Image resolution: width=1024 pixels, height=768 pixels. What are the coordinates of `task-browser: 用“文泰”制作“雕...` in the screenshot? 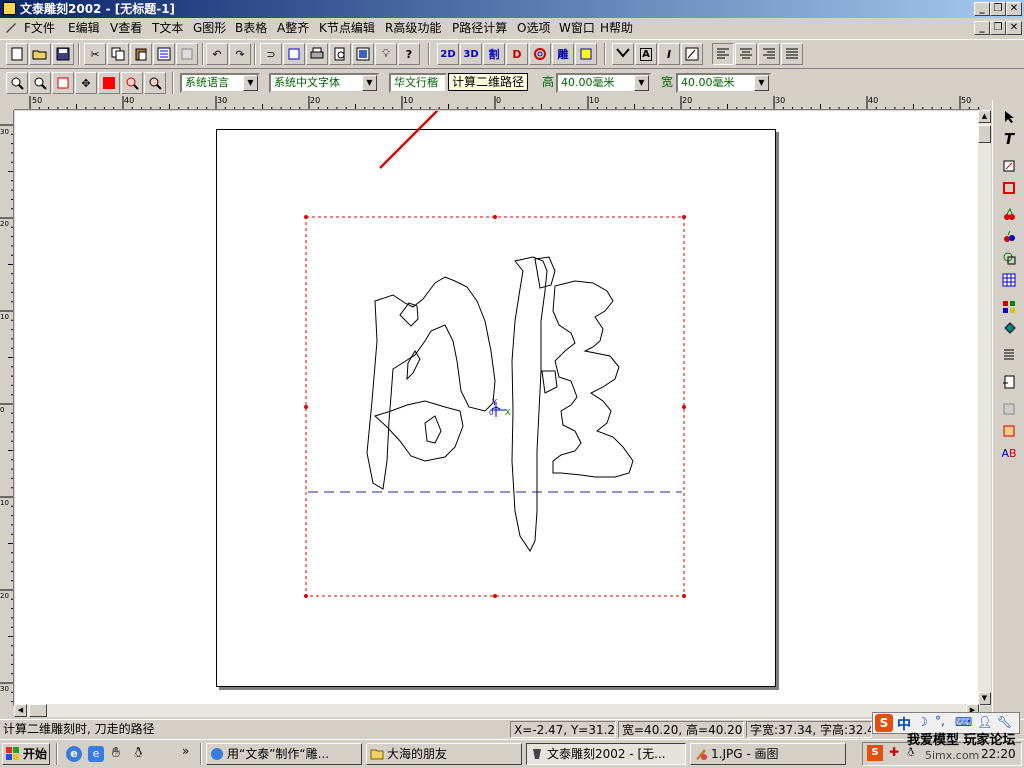 It's located at (284, 754).